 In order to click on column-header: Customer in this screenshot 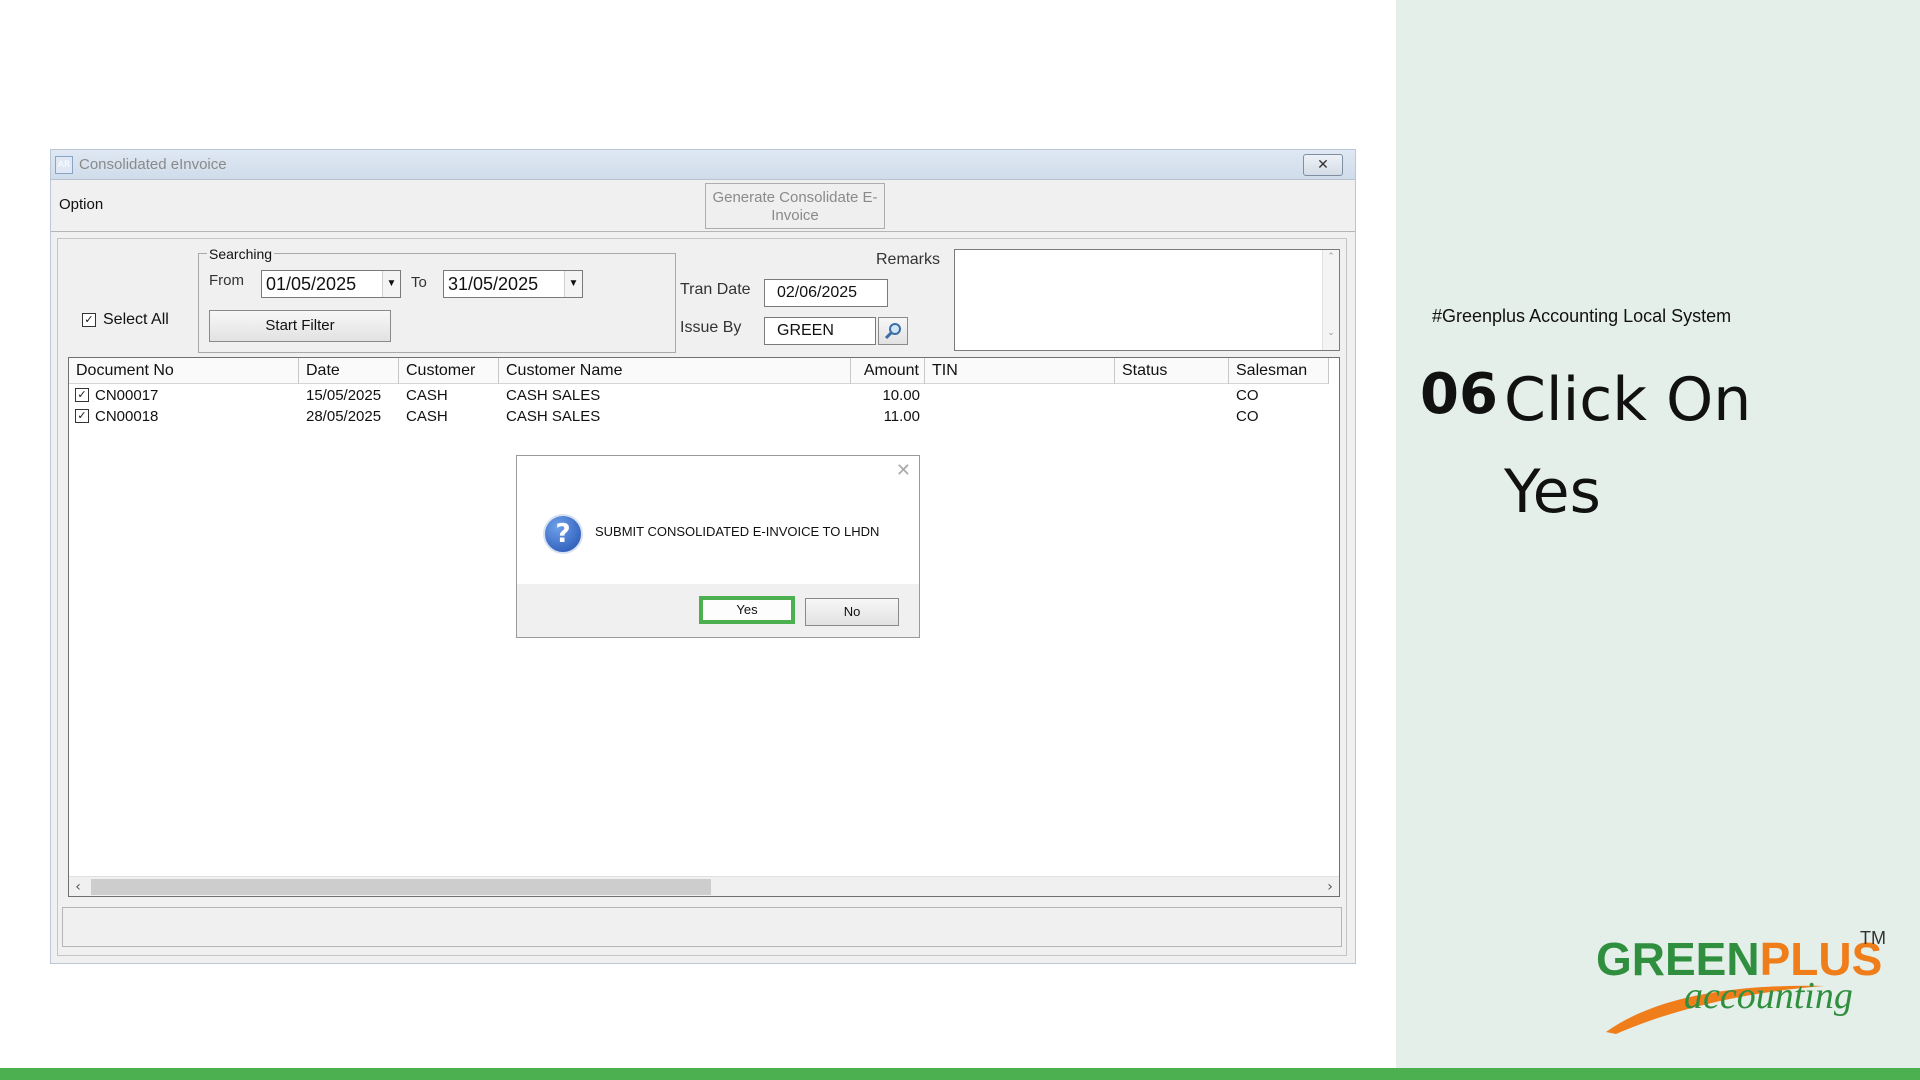, I will do `click(449, 371)`.